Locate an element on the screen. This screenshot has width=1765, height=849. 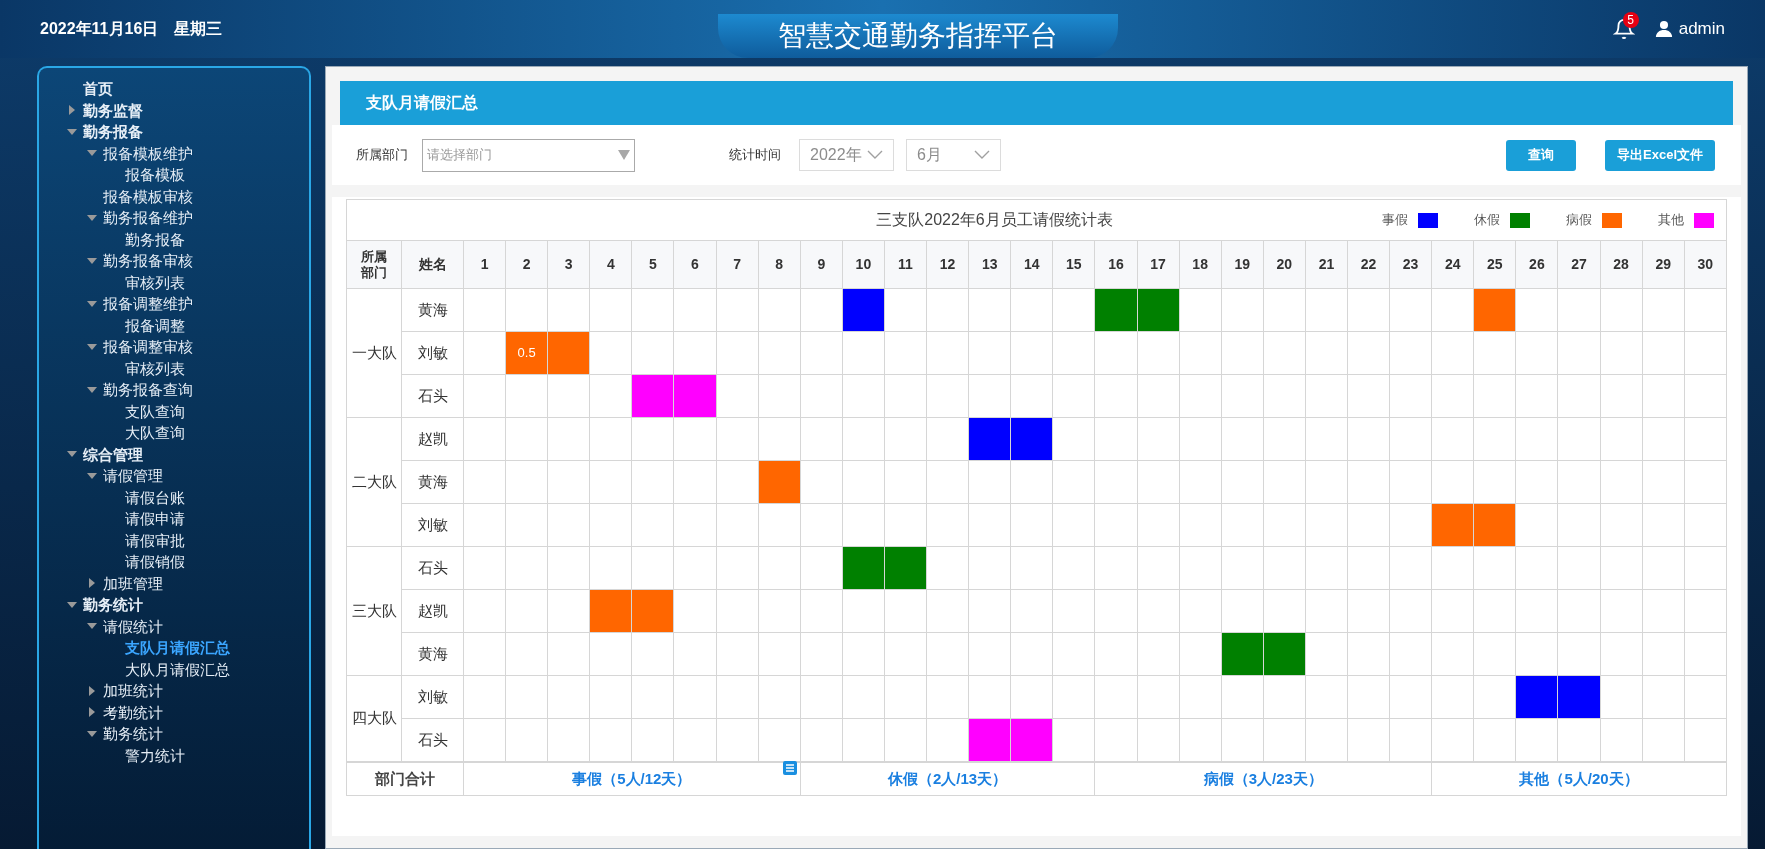
sidebar-item: 报备调整维护 is located at coordinates (148, 304).